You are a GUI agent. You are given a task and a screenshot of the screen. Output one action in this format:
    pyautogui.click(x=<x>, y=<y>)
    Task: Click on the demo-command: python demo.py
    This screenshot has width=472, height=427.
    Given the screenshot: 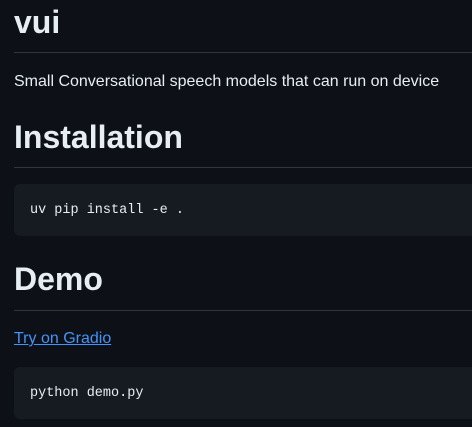 What is the action you would take?
    pyautogui.click(x=87, y=393)
    